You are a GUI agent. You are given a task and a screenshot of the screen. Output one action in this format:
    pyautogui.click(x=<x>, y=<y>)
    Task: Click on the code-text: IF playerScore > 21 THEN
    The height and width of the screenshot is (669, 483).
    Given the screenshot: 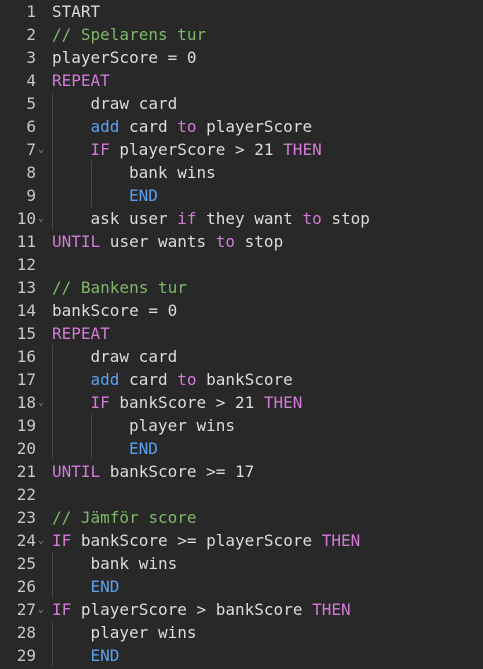 What is the action you would take?
    pyautogui.click(x=206, y=149)
    